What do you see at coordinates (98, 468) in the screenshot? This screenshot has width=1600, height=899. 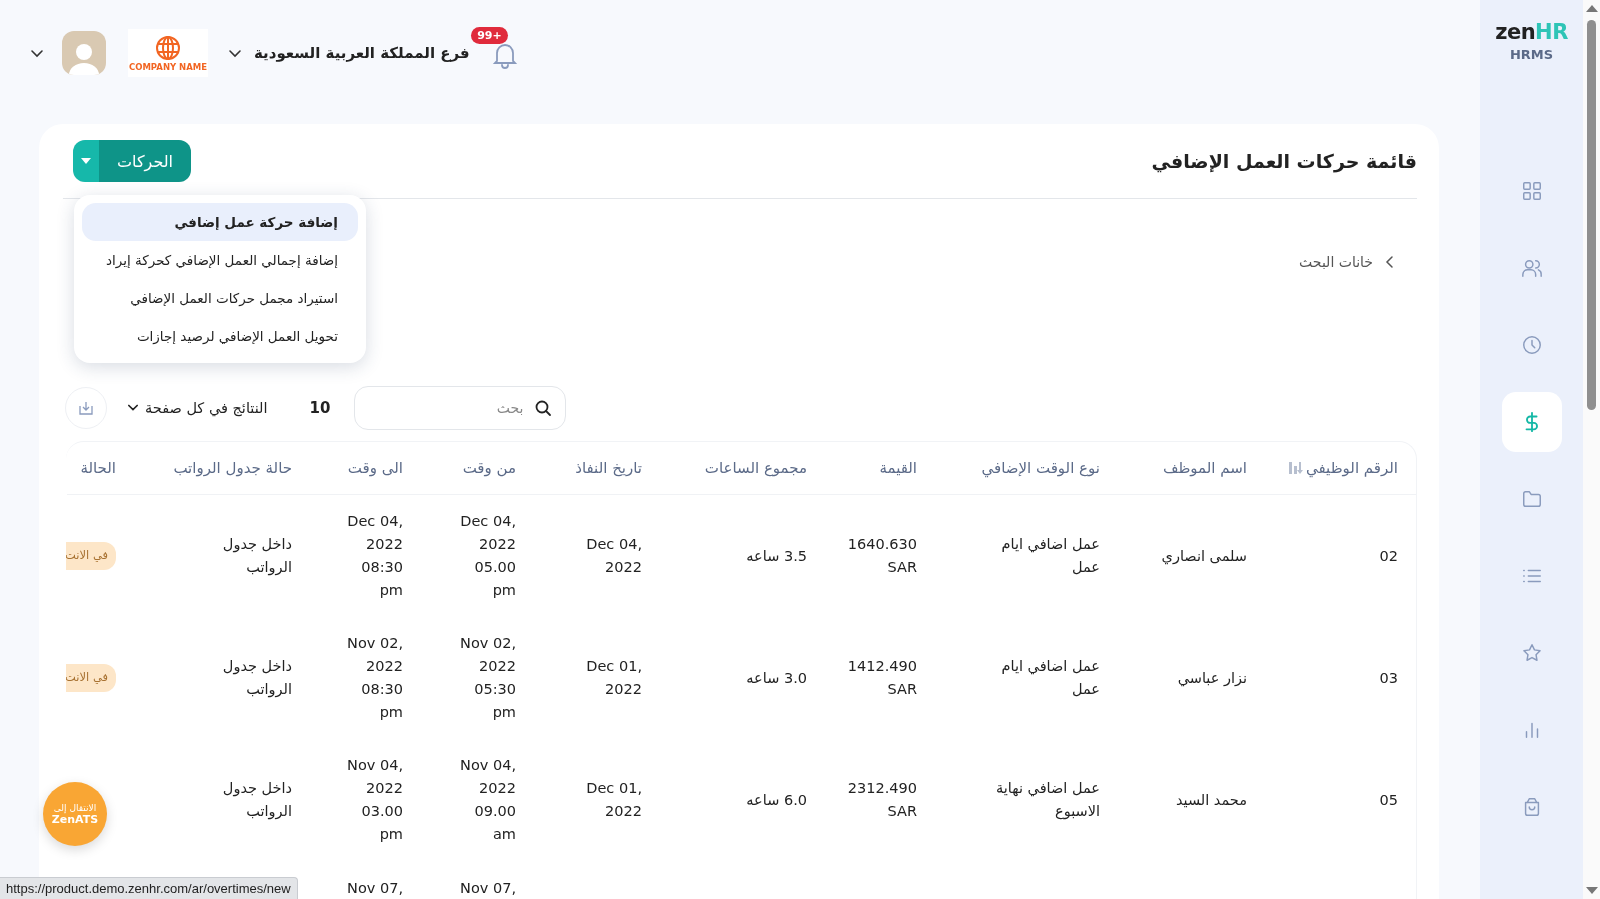 I see `column-header: الحالة` at bounding box center [98, 468].